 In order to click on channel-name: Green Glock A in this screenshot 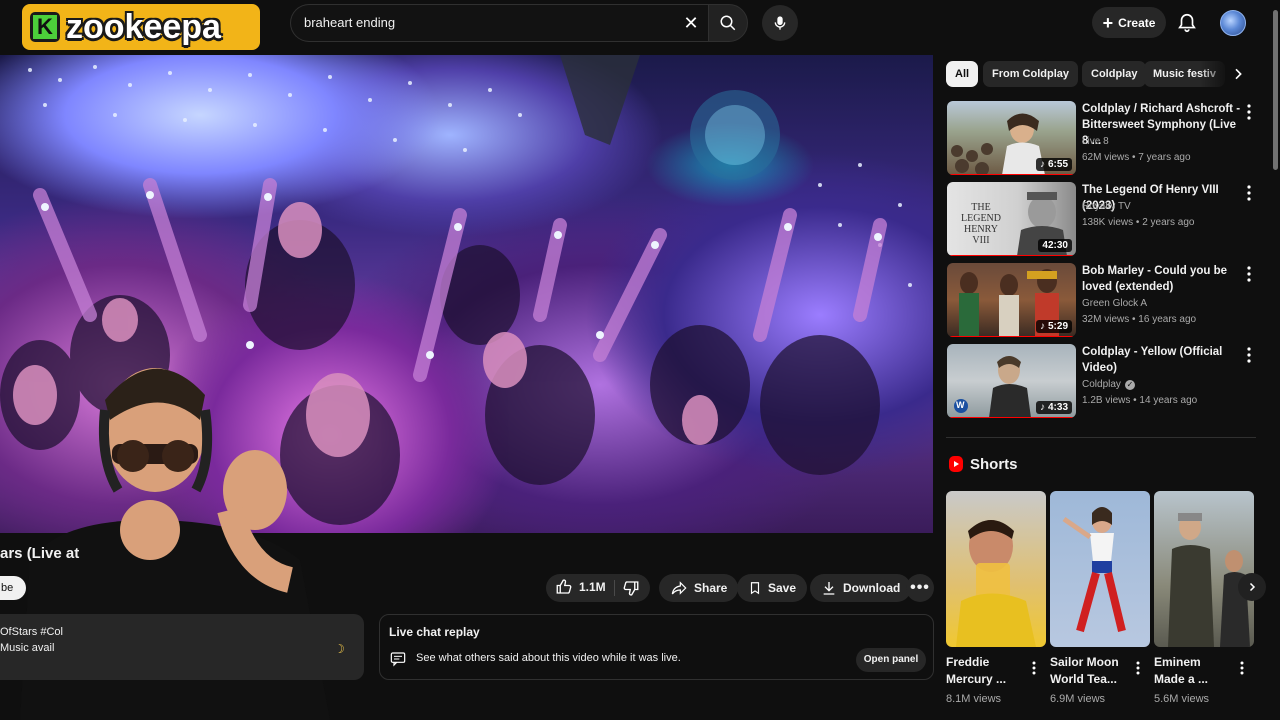, I will do `click(1114, 304)`.